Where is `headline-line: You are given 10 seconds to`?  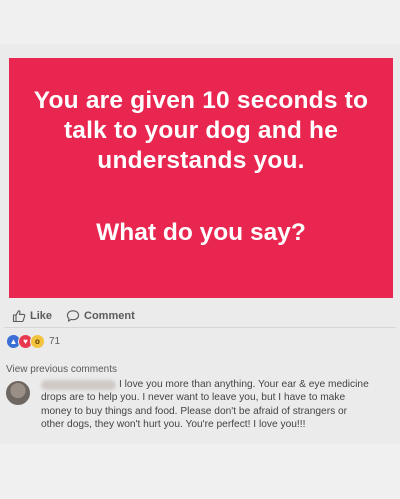
headline-line: You are given 10 seconds to is located at coordinates (201, 100).